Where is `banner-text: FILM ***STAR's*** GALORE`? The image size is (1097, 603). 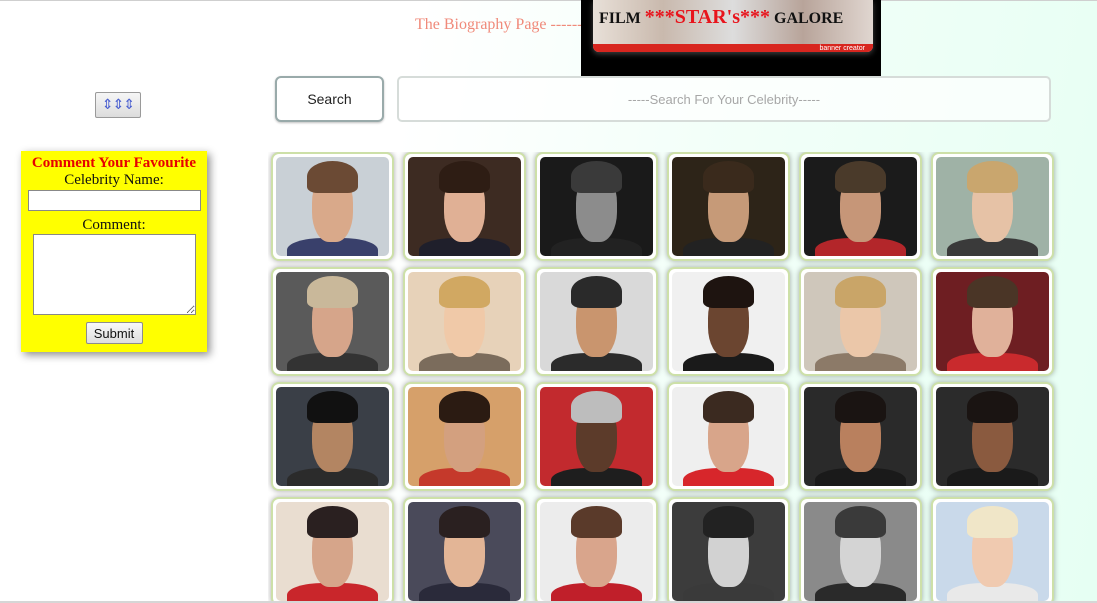
banner-text: FILM ***STAR's*** GALORE is located at coordinates (721, 17).